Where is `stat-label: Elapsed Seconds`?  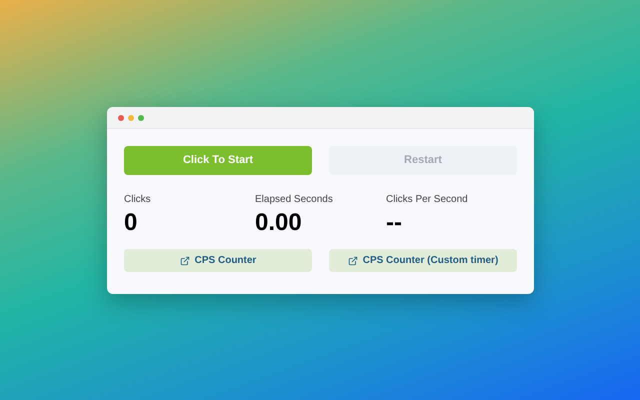 stat-label: Elapsed Seconds is located at coordinates (294, 200).